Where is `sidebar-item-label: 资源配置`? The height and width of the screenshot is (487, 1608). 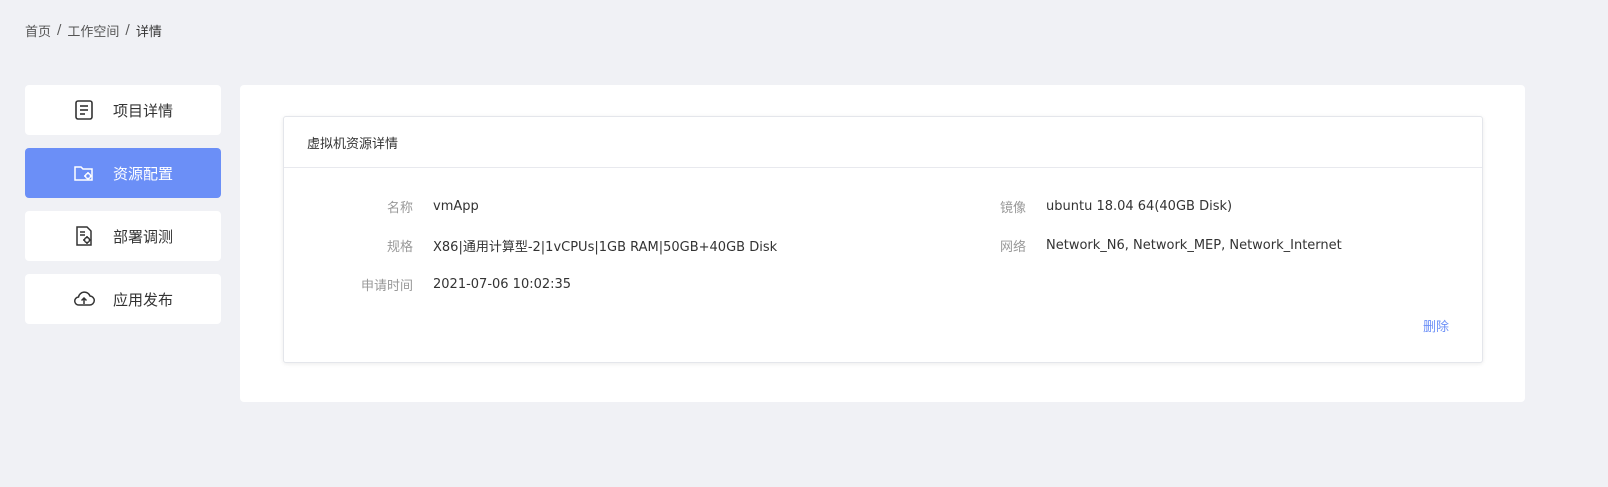
sidebar-item-label: 资源配置 is located at coordinates (143, 173).